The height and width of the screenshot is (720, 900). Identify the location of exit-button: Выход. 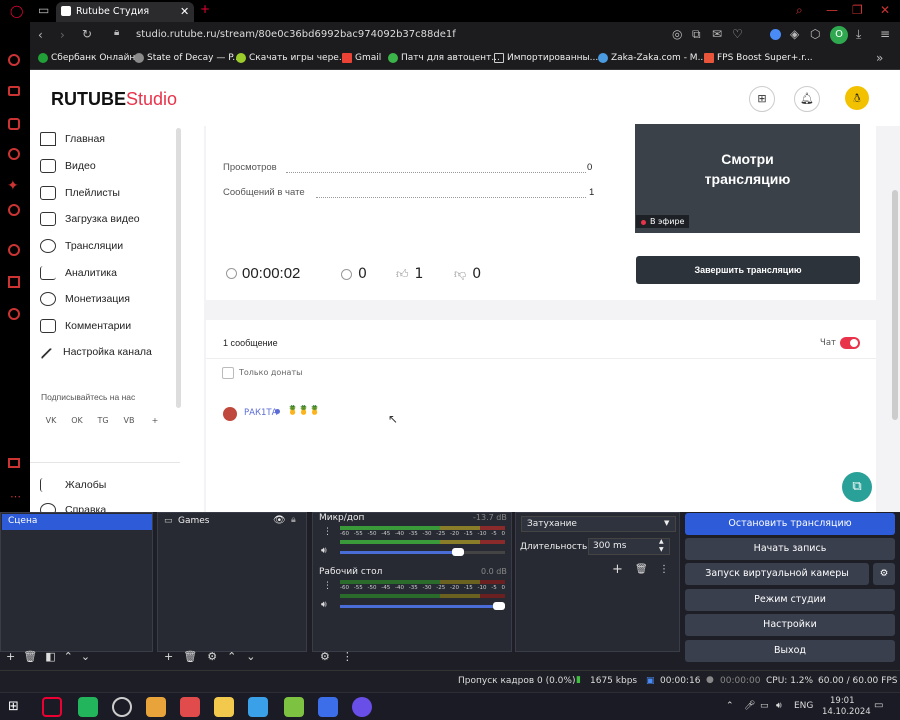
(790, 651).